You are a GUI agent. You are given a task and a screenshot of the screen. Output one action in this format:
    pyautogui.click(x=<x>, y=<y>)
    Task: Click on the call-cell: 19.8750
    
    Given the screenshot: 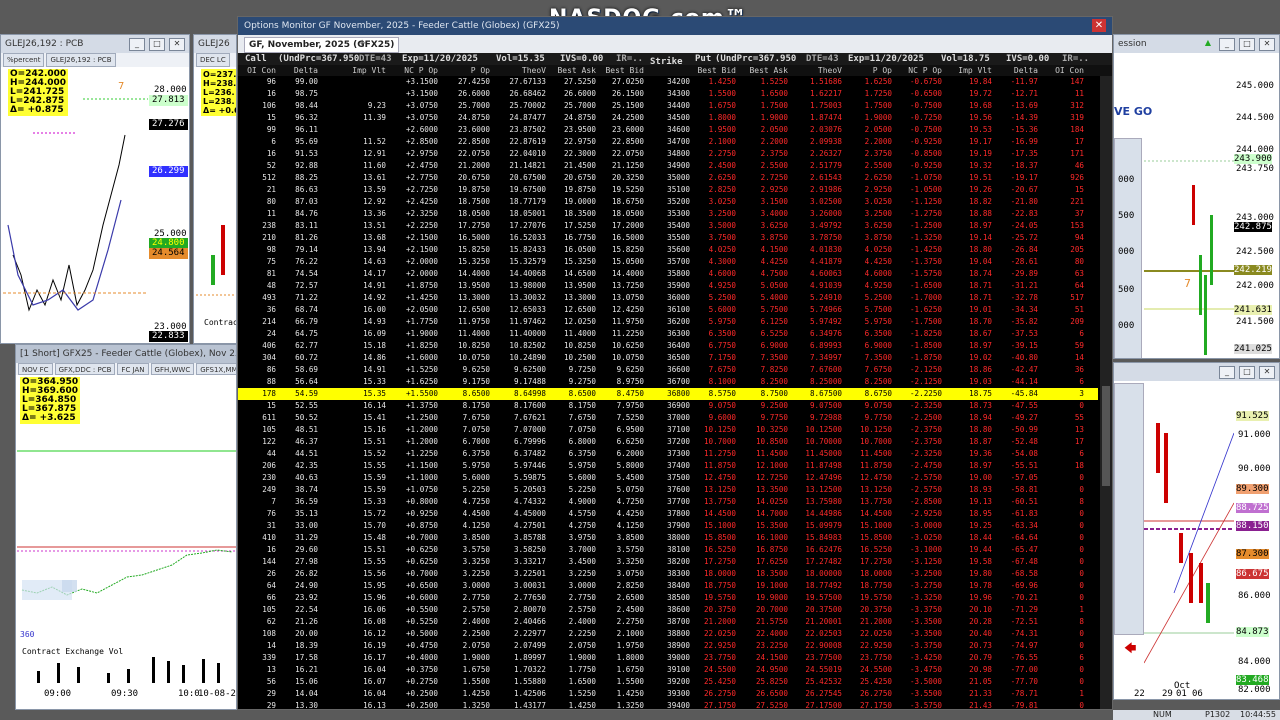 What is the action you would take?
    pyautogui.click(x=464, y=190)
    